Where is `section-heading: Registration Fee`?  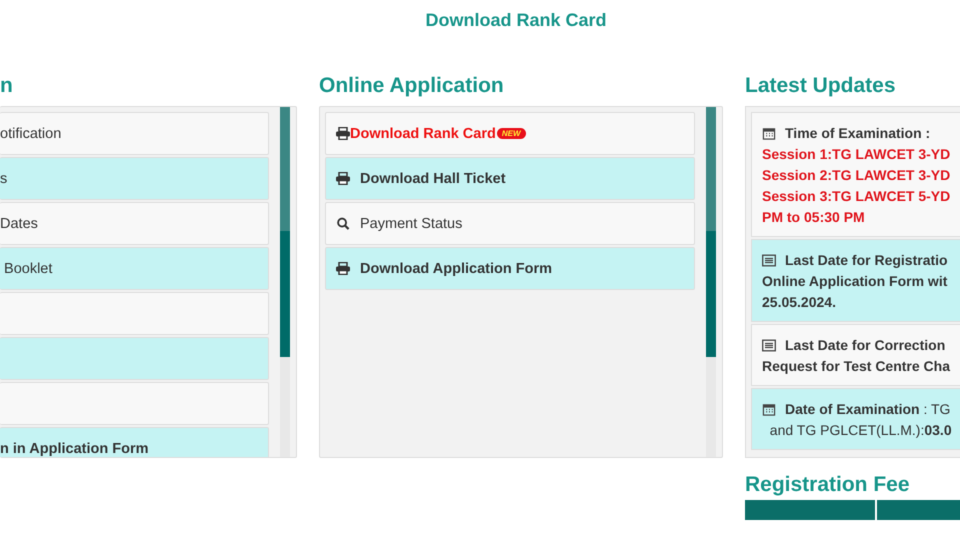 section-heading: Registration Fee is located at coordinates (828, 485).